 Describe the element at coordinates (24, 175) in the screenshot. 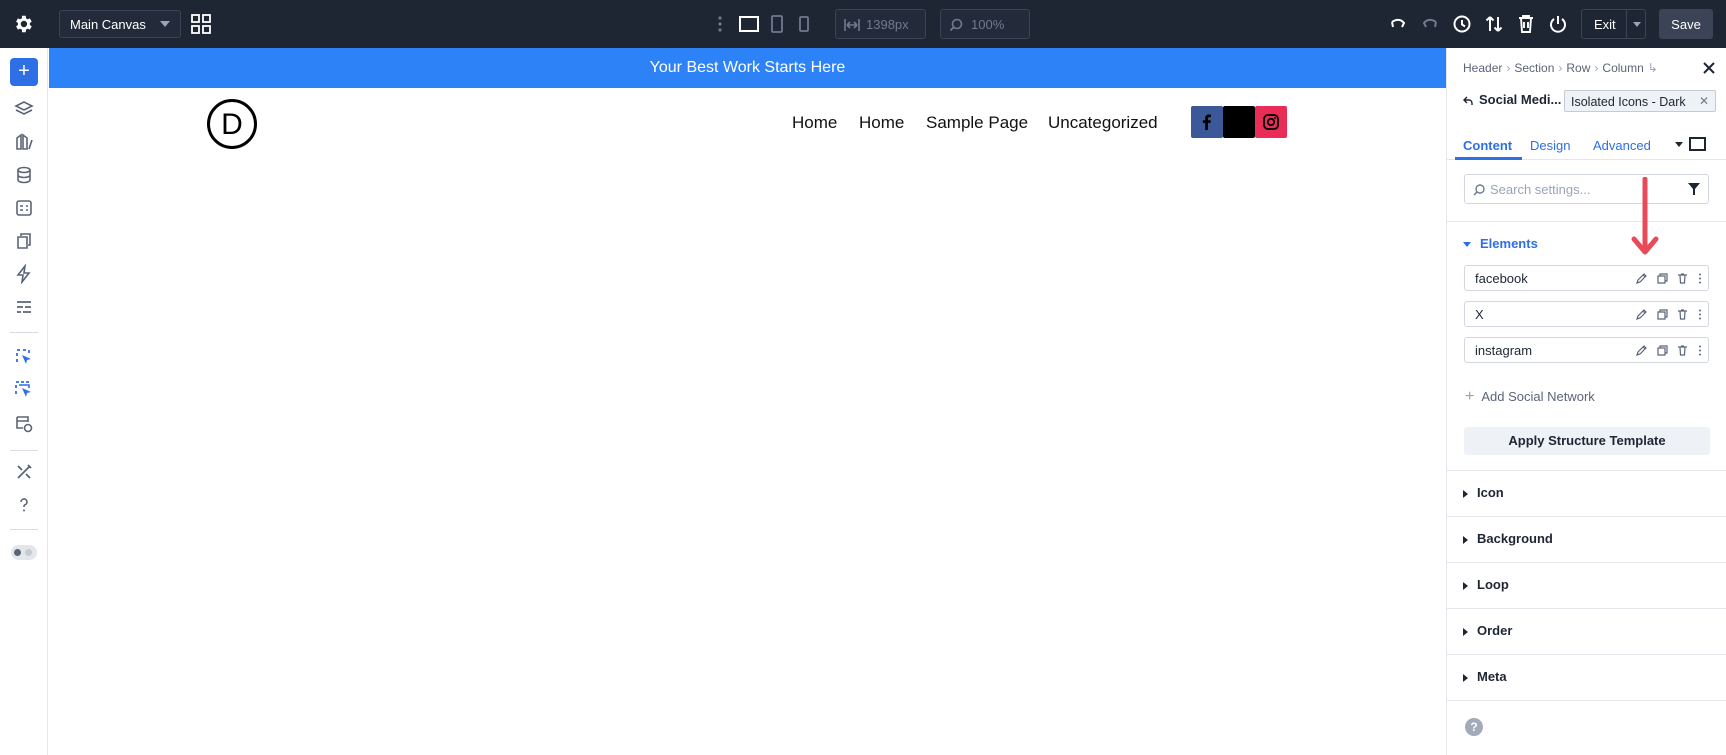

I see `database-icon` at that location.